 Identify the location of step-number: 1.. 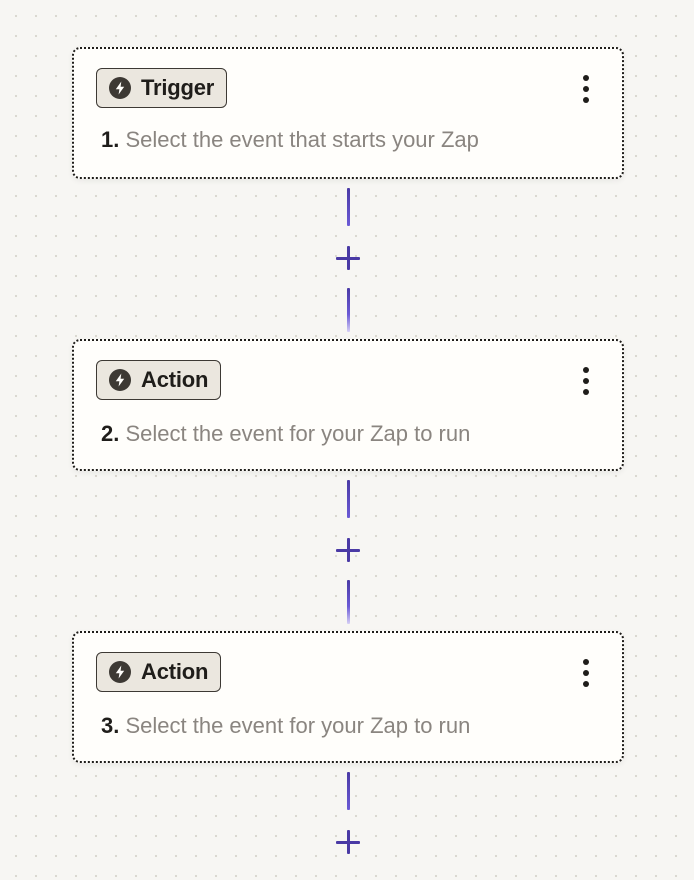
(110, 139).